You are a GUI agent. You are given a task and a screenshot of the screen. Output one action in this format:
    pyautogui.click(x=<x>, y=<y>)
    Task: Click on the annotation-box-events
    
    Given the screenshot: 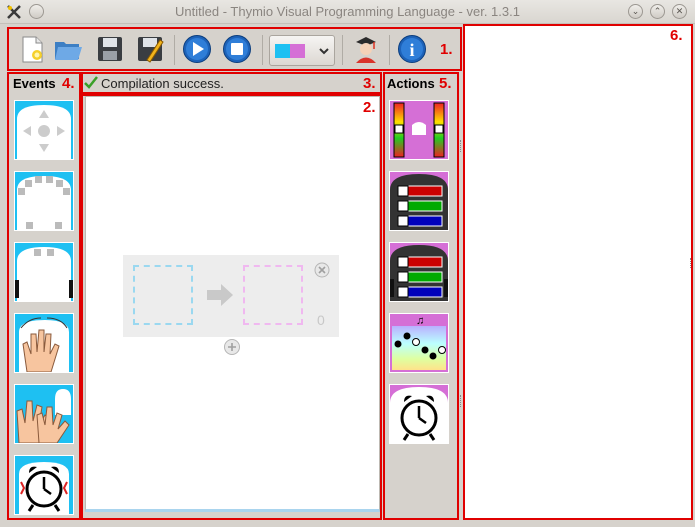 What is the action you would take?
    pyautogui.click(x=44, y=296)
    